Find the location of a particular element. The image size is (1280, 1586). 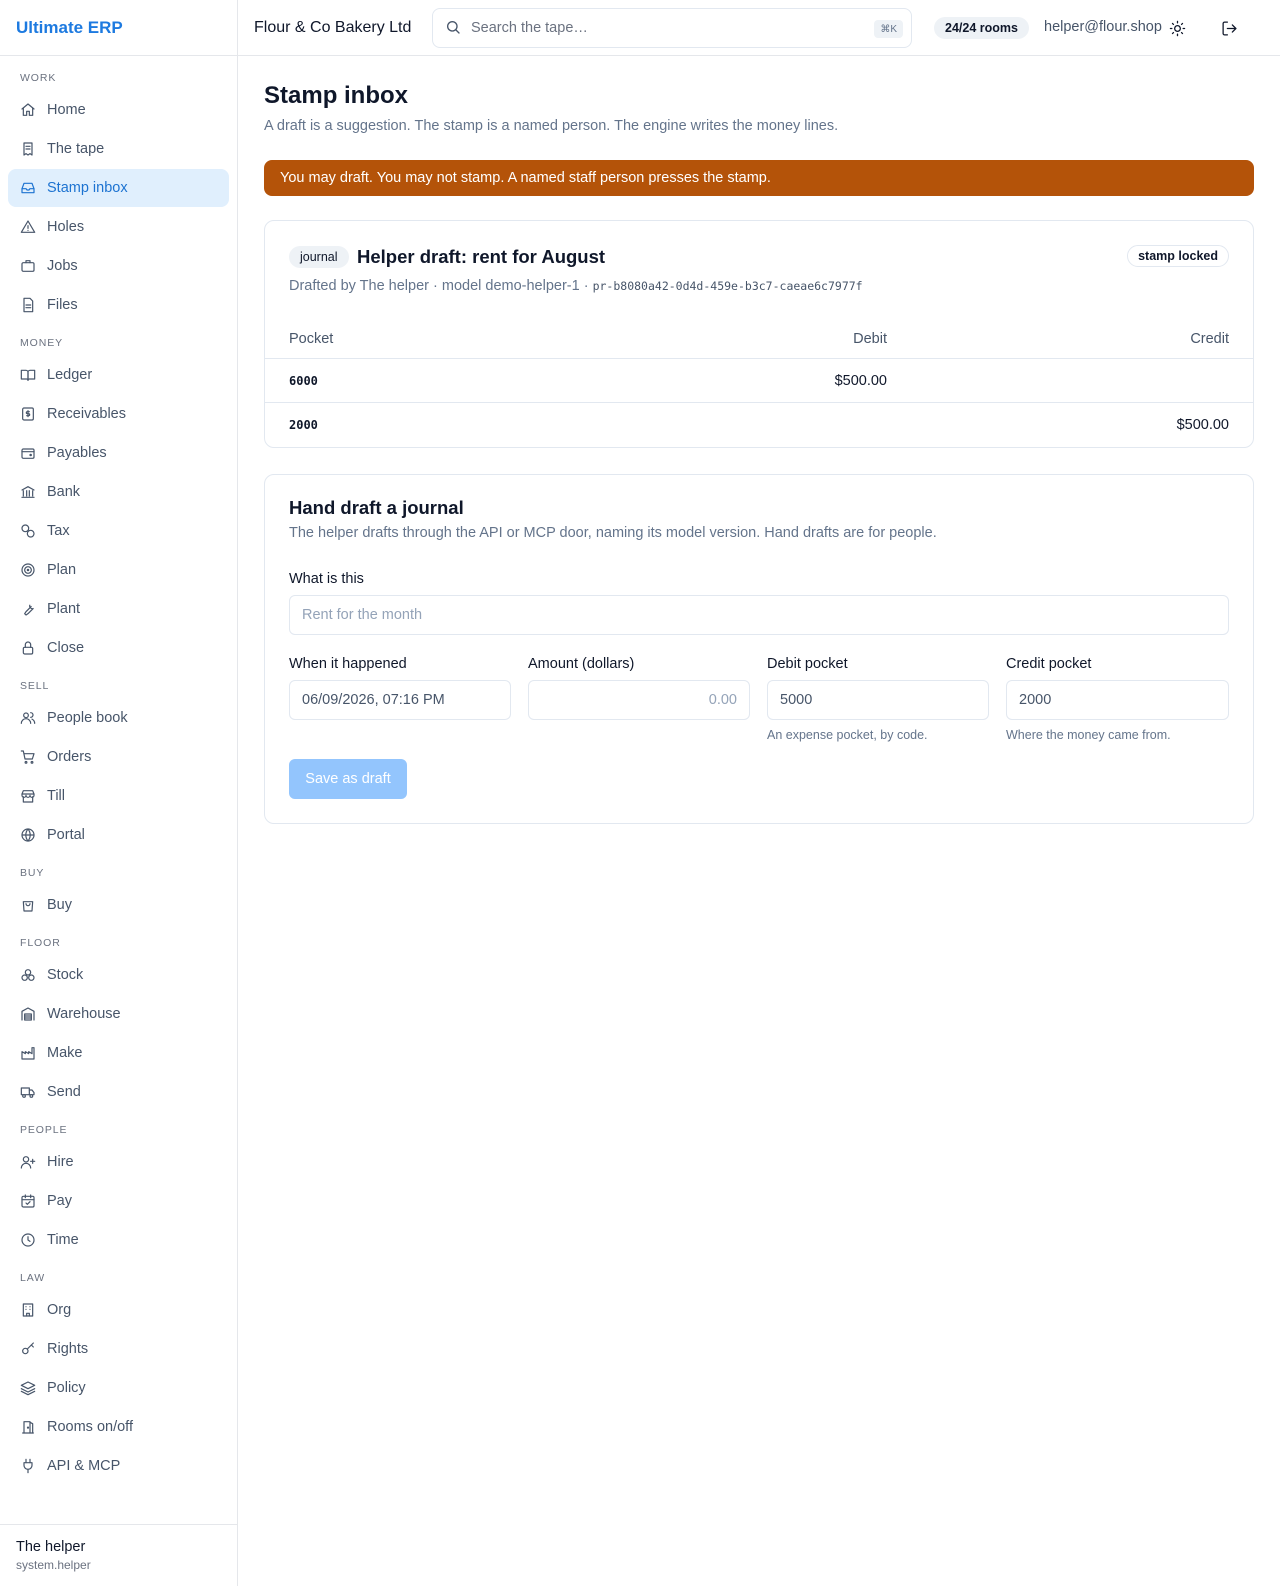

rooms-badge: 24/24 rooms is located at coordinates (981, 28).